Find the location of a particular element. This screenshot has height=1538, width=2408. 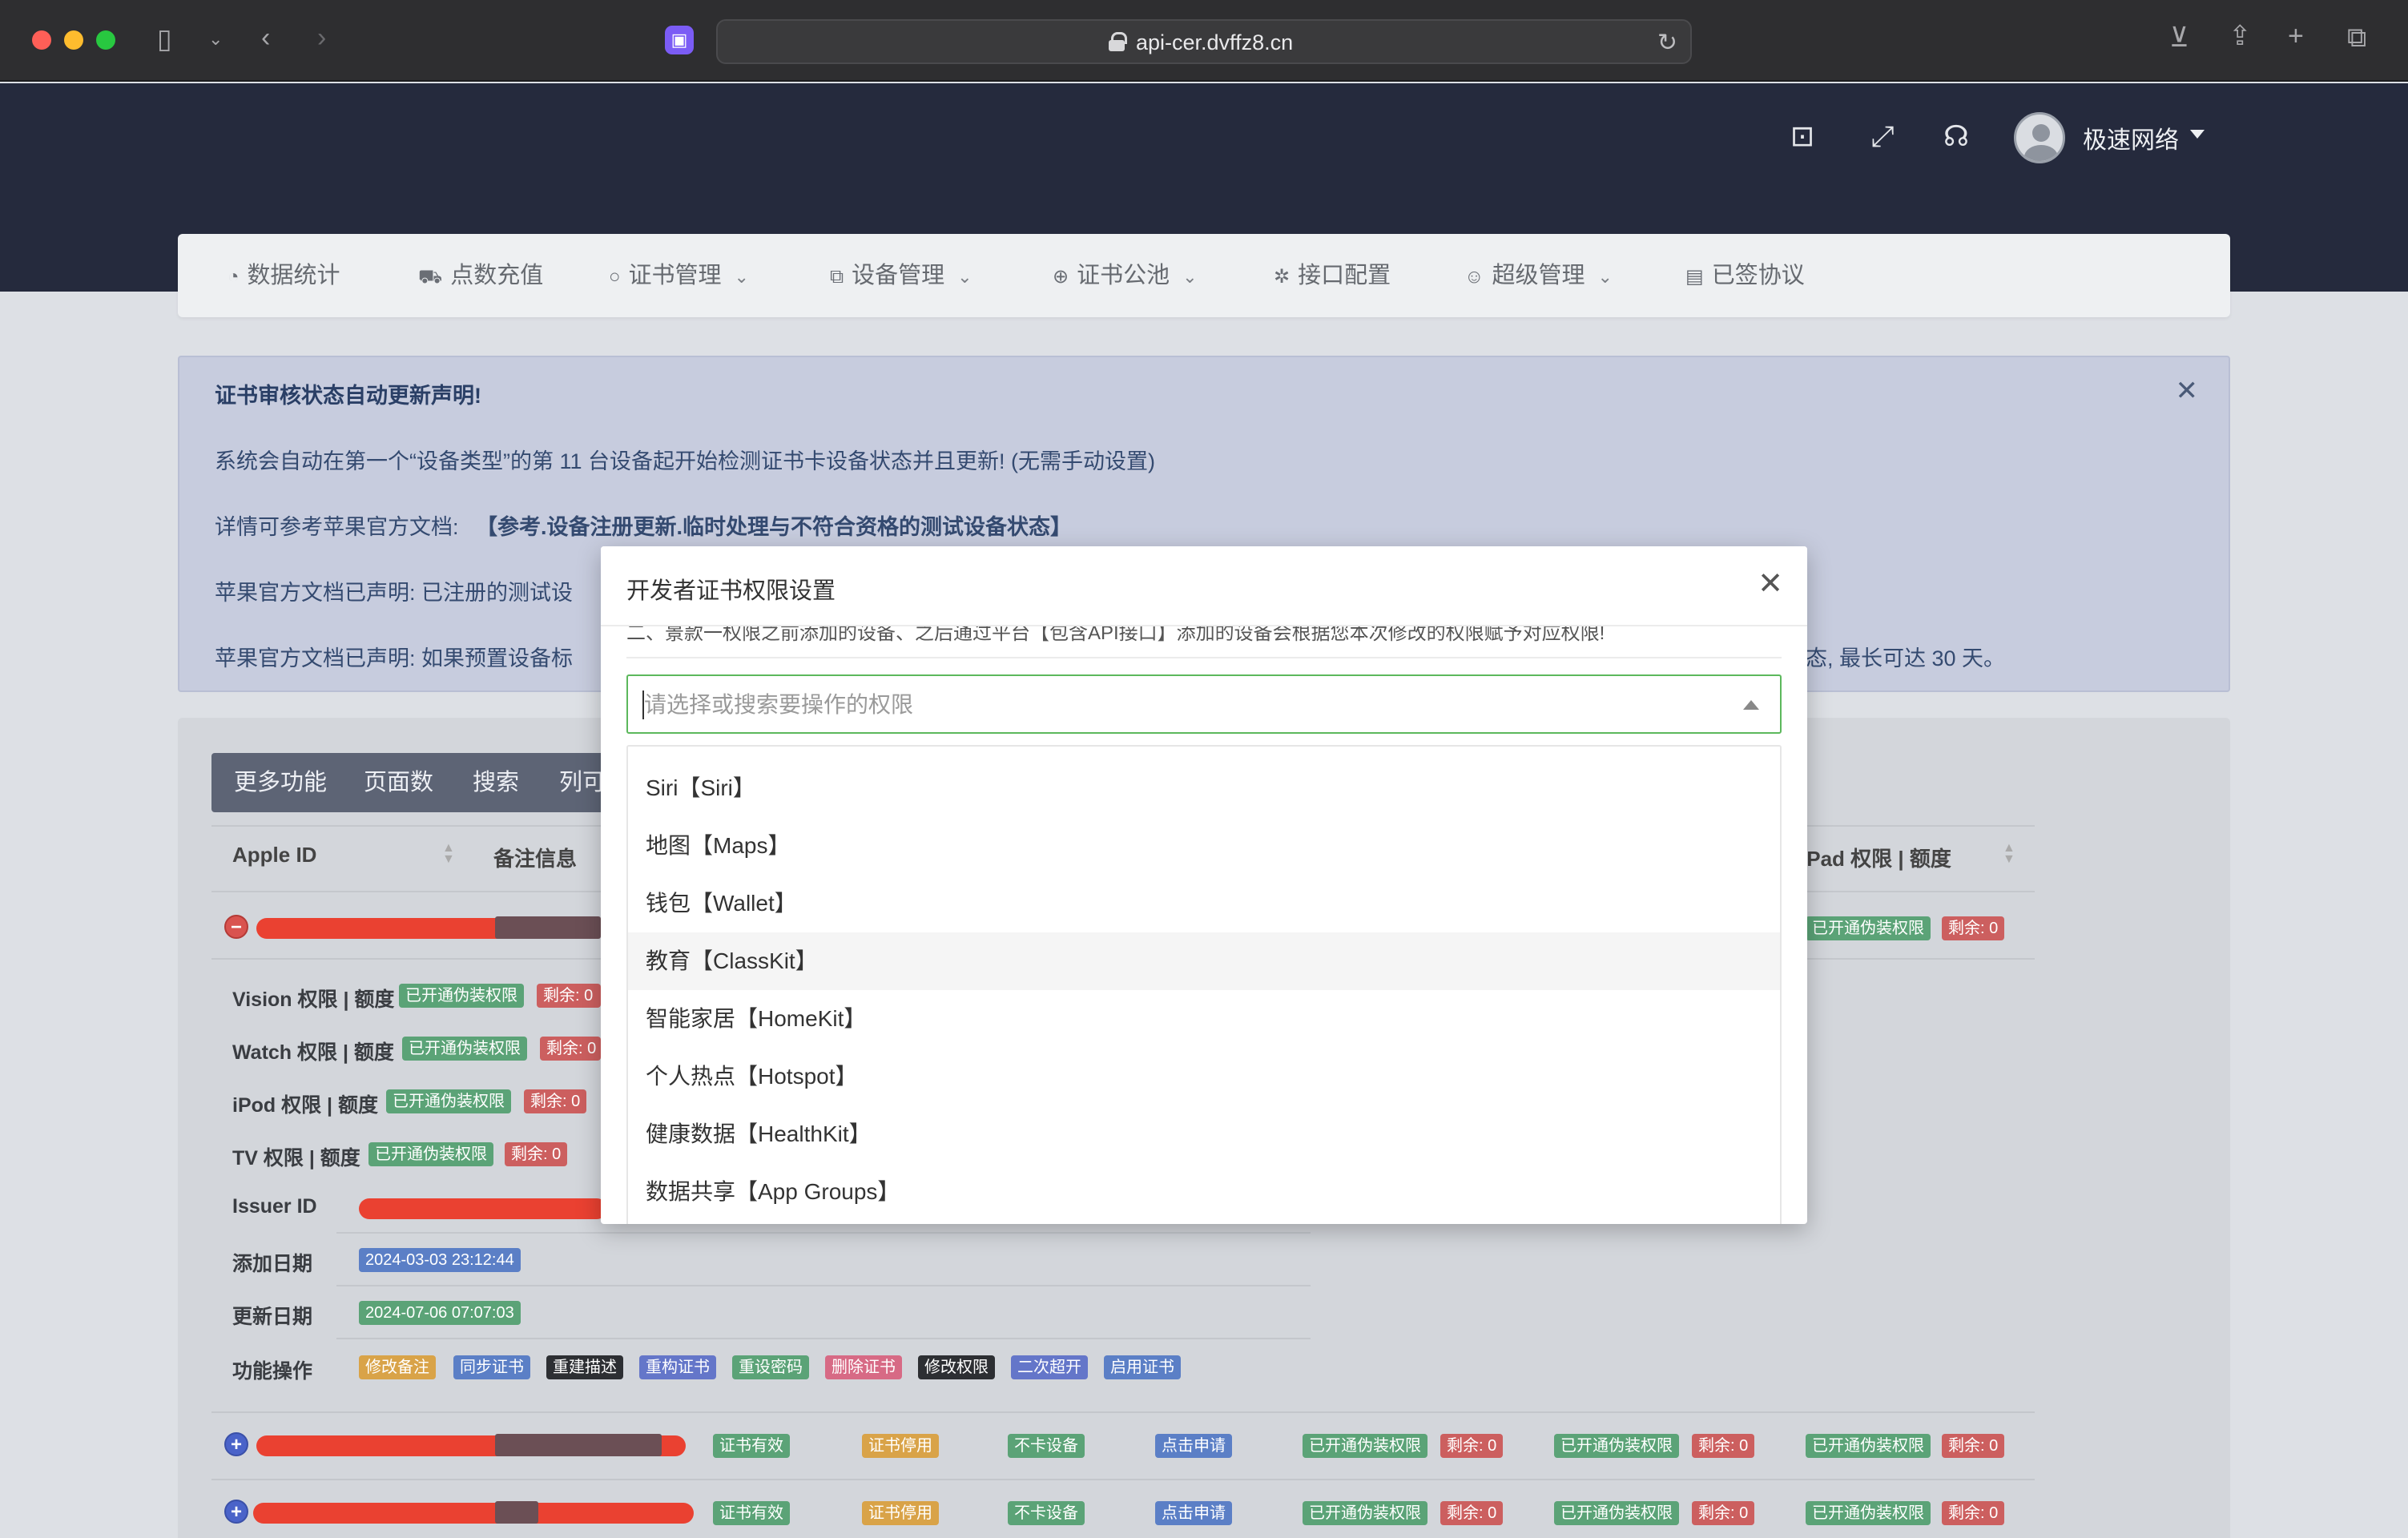

share-icon: ⇪ is located at coordinates (2240, 36).